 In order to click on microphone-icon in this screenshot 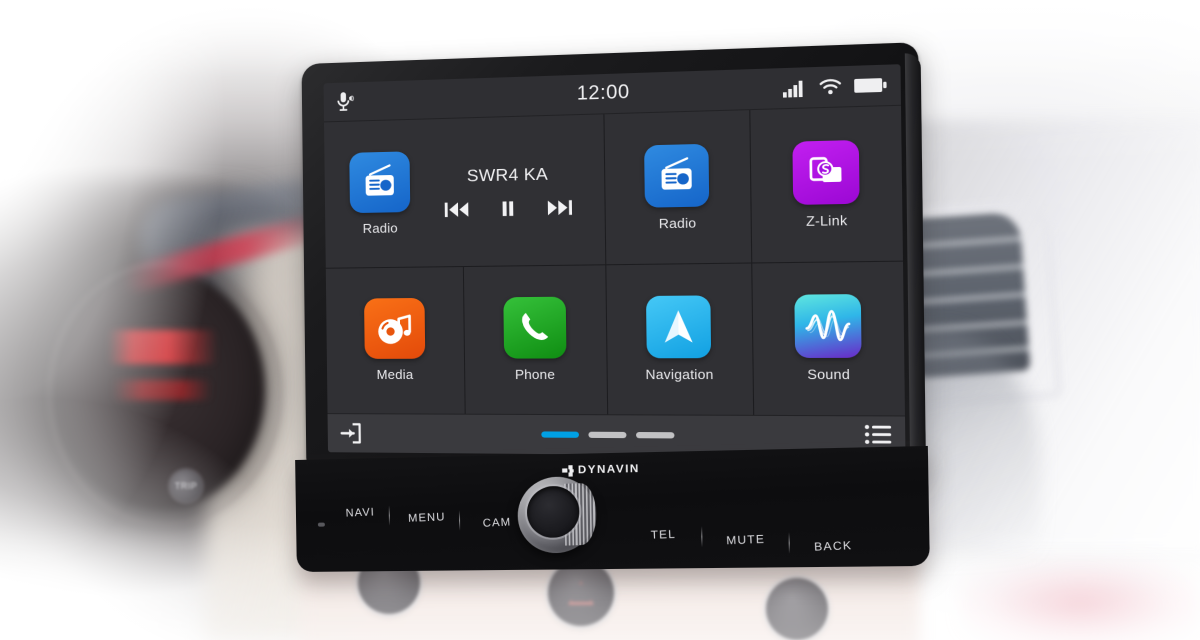, I will do `click(345, 101)`.